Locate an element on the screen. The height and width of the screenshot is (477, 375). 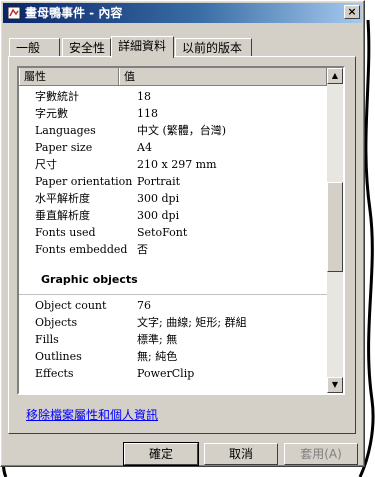
property-value: SetoFont is located at coordinates (162, 232).